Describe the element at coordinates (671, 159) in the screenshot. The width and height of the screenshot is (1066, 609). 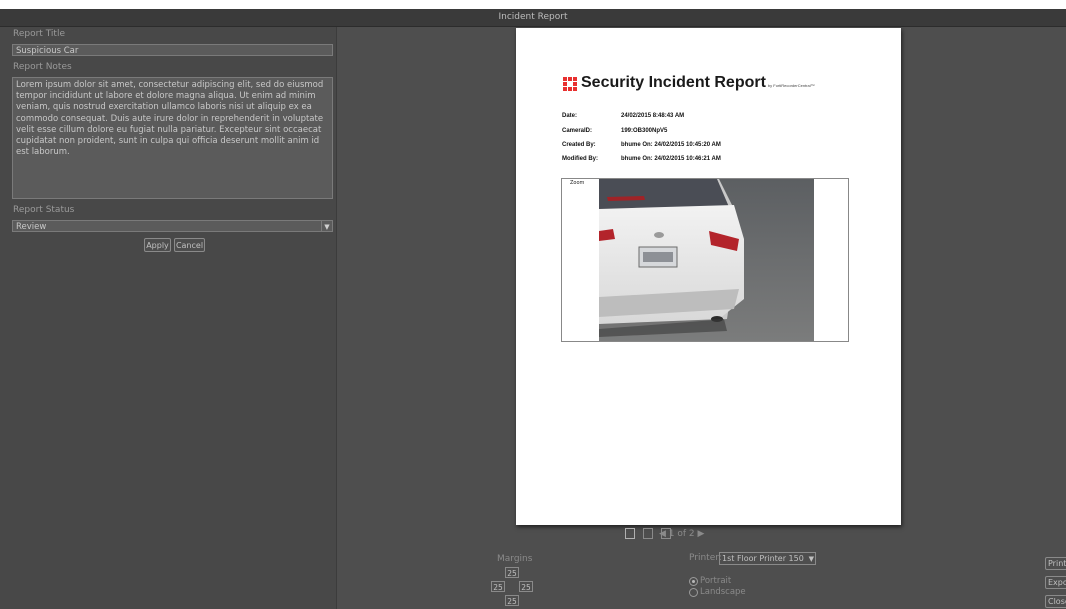
I see `meta-modified-value: bhume On: 24/02/2015 10:46:21 AM` at that location.